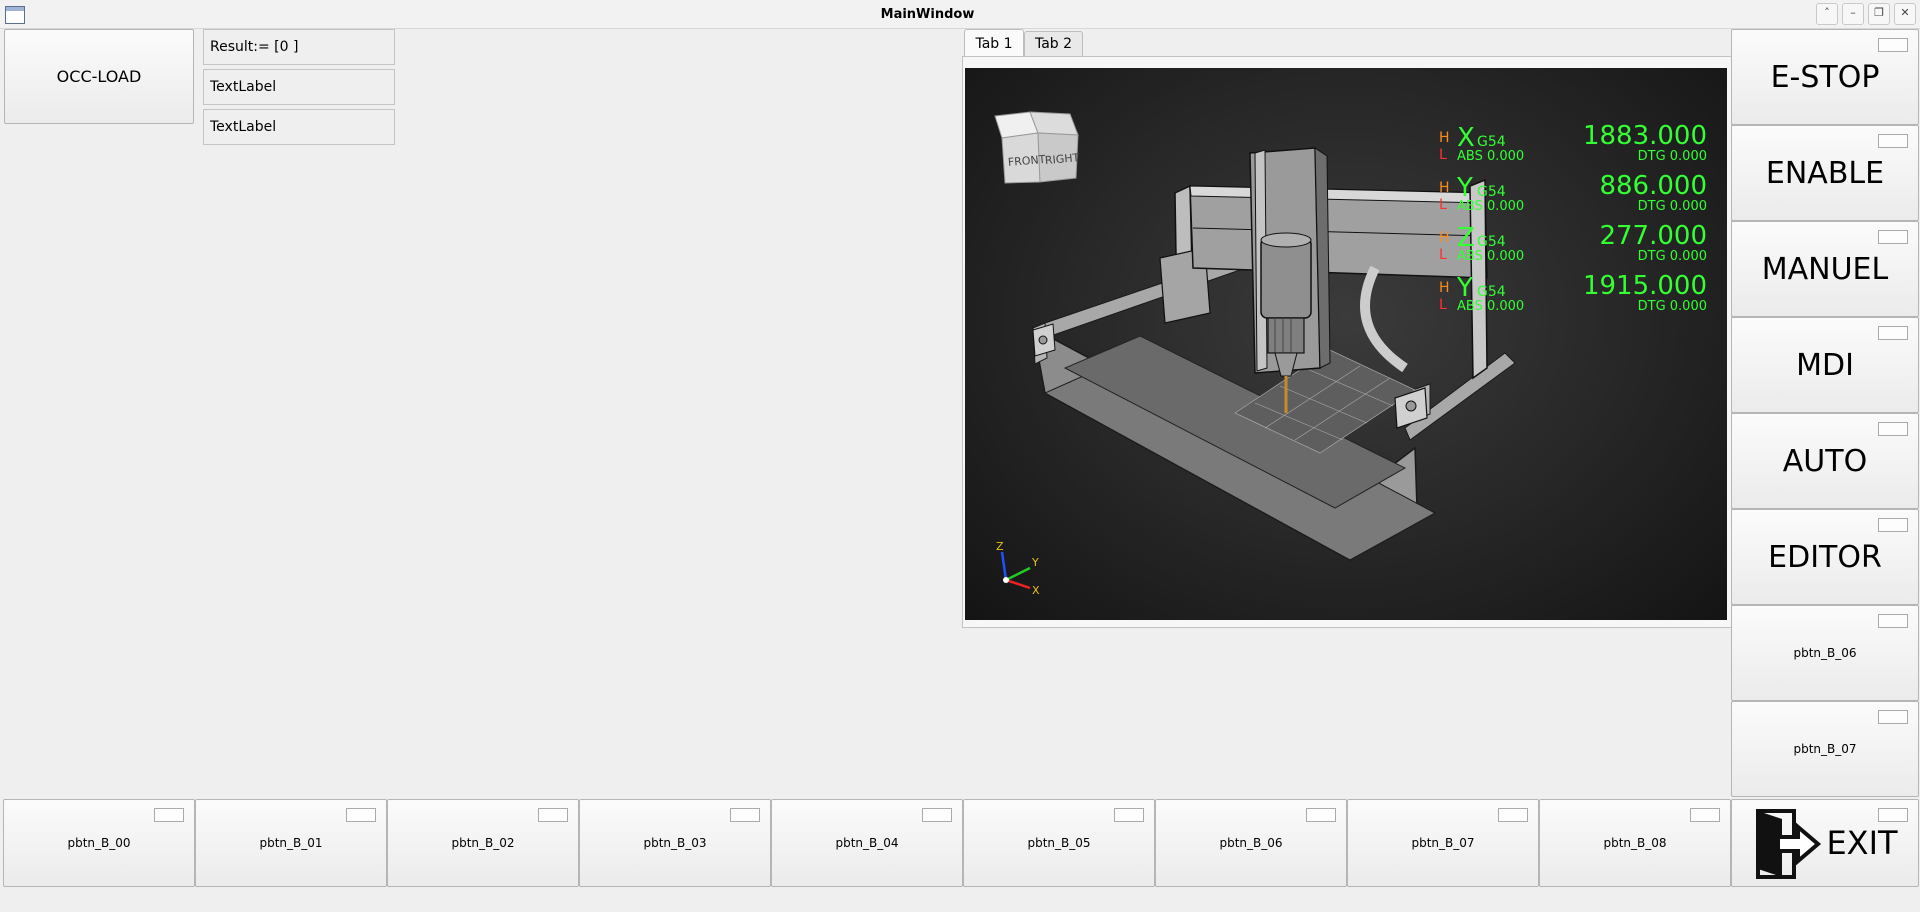 This screenshot has height=912, width=1920. Describe the element at coordinates (1036, 590) in the screenshot. I see `axis-x-label: X` at that location.